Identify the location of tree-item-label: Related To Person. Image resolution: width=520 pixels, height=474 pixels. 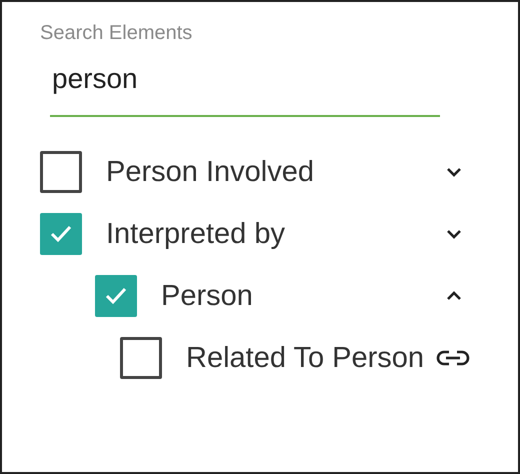
(305, 358).